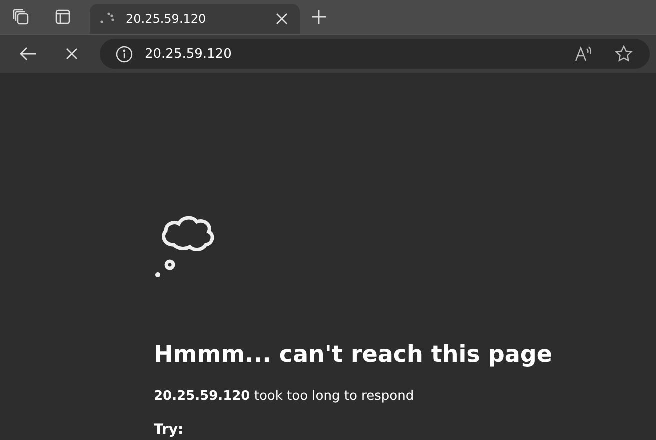 This screenshot has width=656, height=440. I want to click on try-label: Try:, so click(169, 430).